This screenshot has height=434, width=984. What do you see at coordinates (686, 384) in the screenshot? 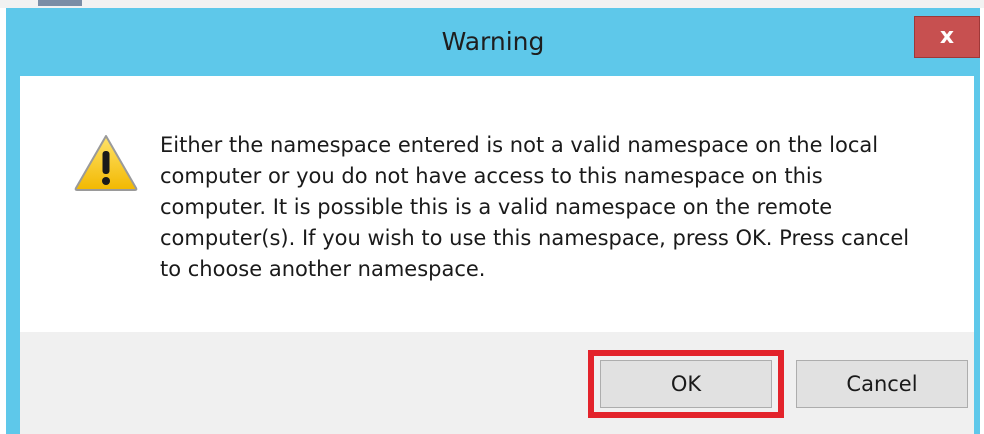
I see `ok-button: OK` at bounding box center [686, 384].